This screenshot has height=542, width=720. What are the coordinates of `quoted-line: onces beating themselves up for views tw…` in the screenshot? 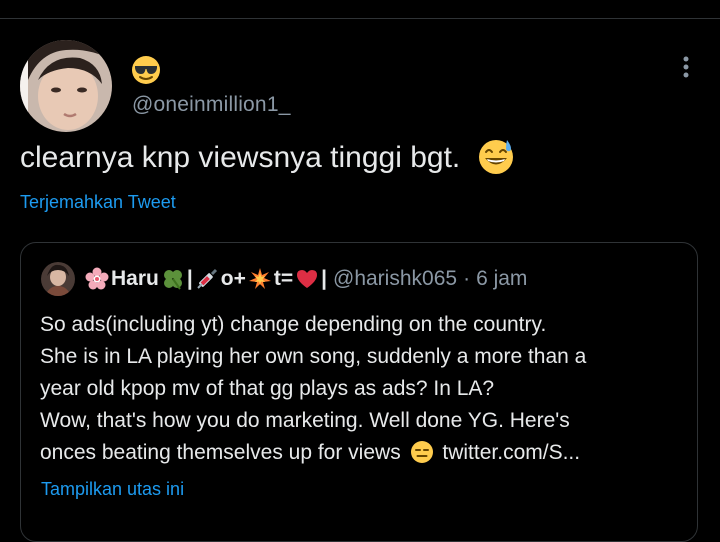 It's located at (365, 453).